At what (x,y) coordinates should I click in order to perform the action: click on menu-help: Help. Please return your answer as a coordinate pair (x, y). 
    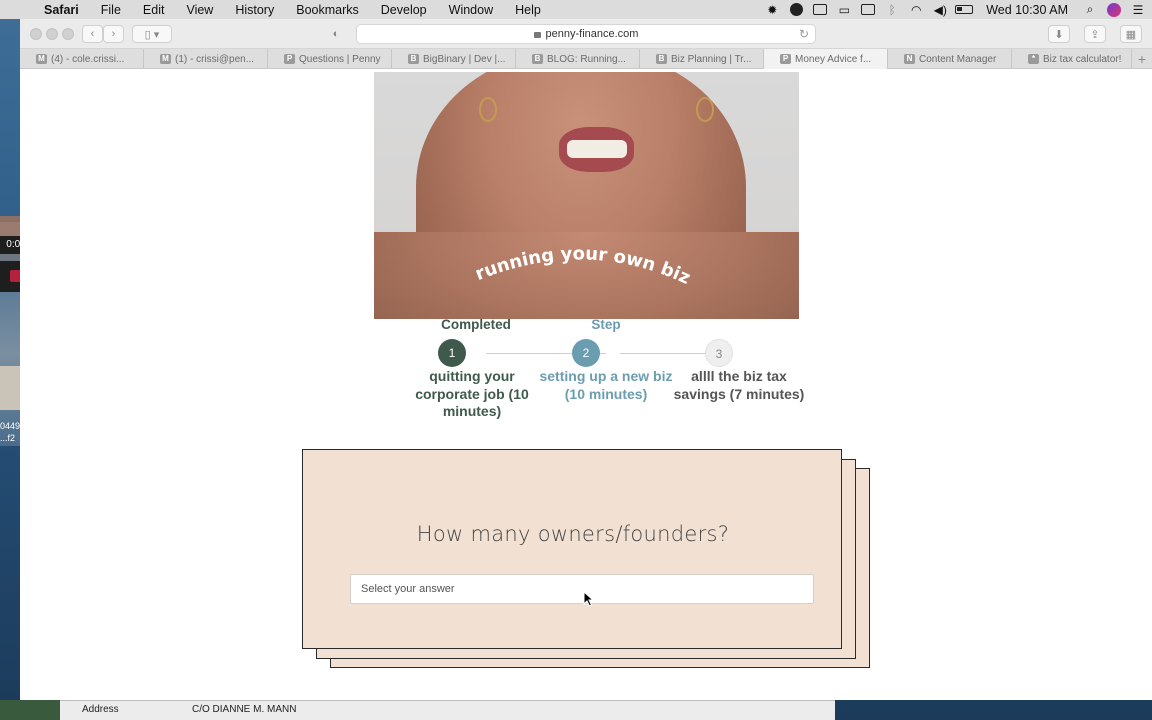
    Looking at the image, I should click on (528, 10).